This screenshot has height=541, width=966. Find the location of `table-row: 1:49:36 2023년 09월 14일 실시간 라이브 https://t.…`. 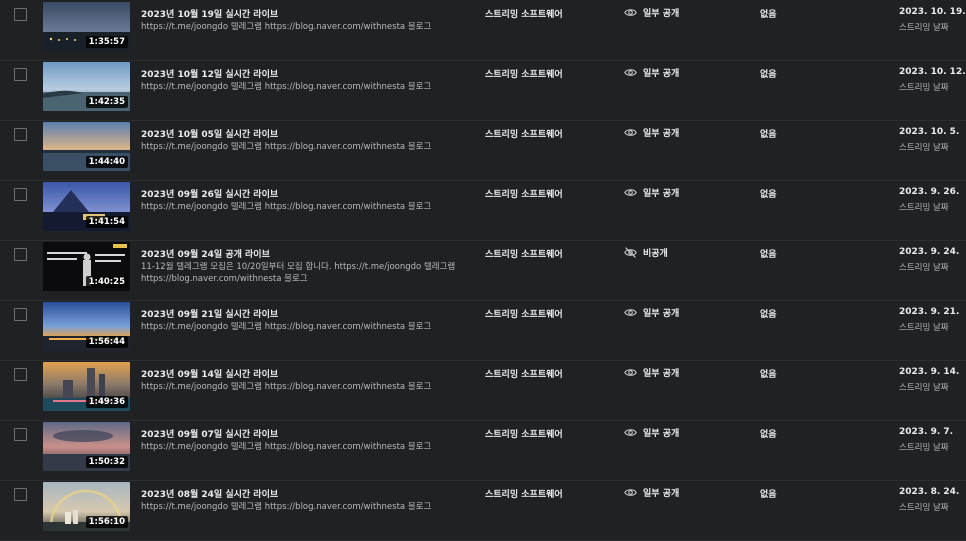

table-row: 1:49:36 2023년 09월 14일 실시간 라이브 https://t.… is located at coordinates (483, 390).